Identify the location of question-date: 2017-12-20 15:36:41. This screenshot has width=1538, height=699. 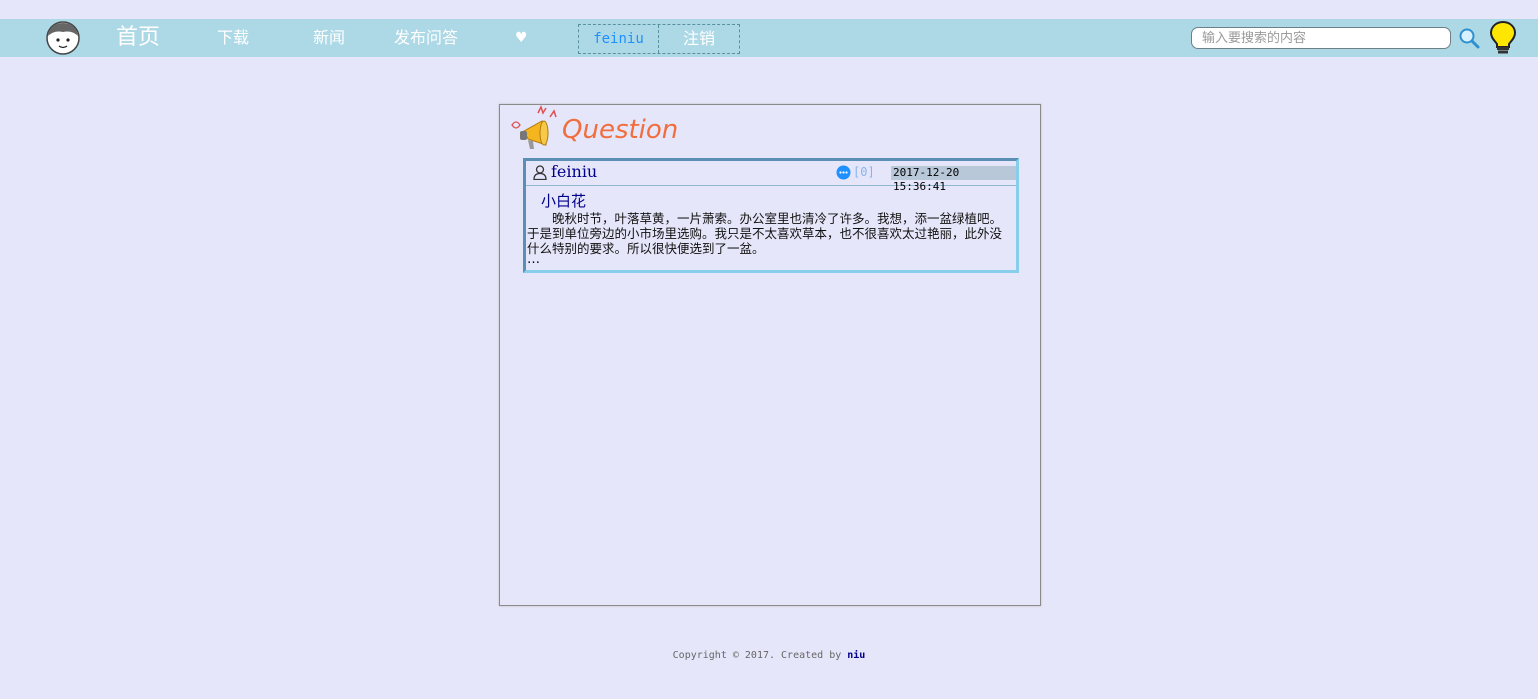
(953, 179).